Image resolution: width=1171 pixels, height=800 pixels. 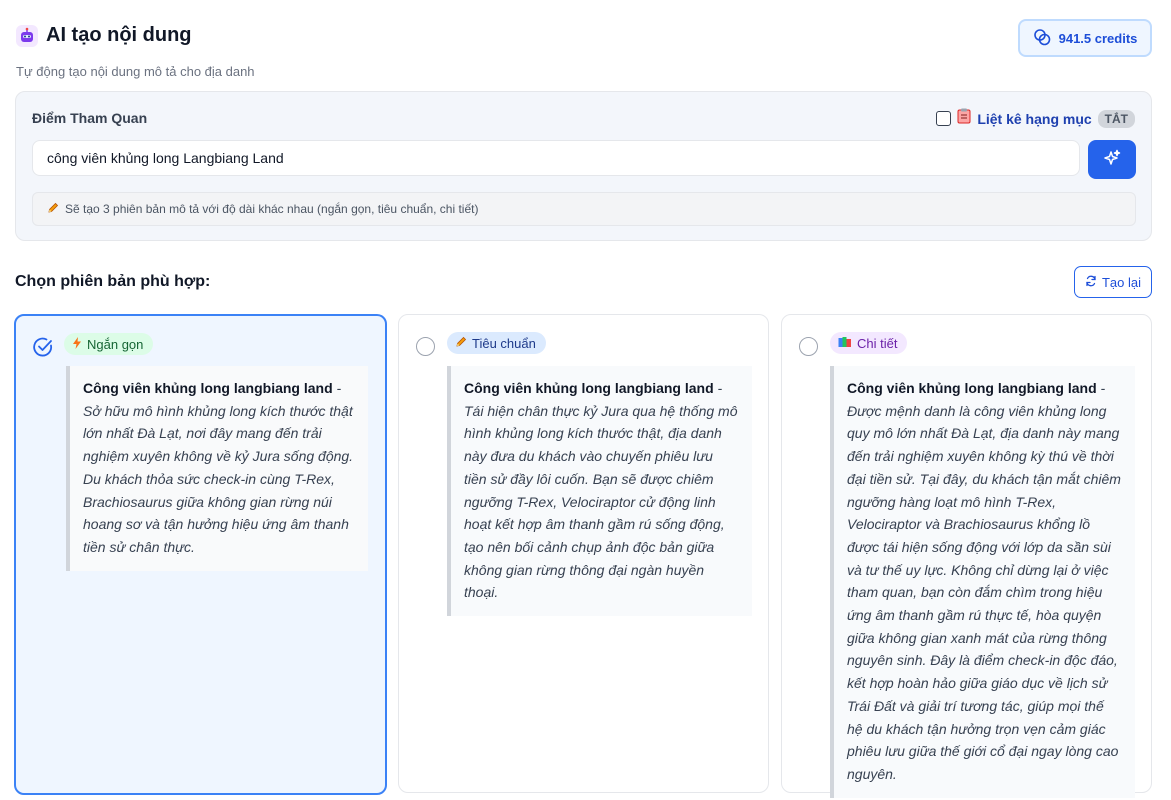 I want to click on toggle-state-badge: TẮT, so click(x=1116, y=118).